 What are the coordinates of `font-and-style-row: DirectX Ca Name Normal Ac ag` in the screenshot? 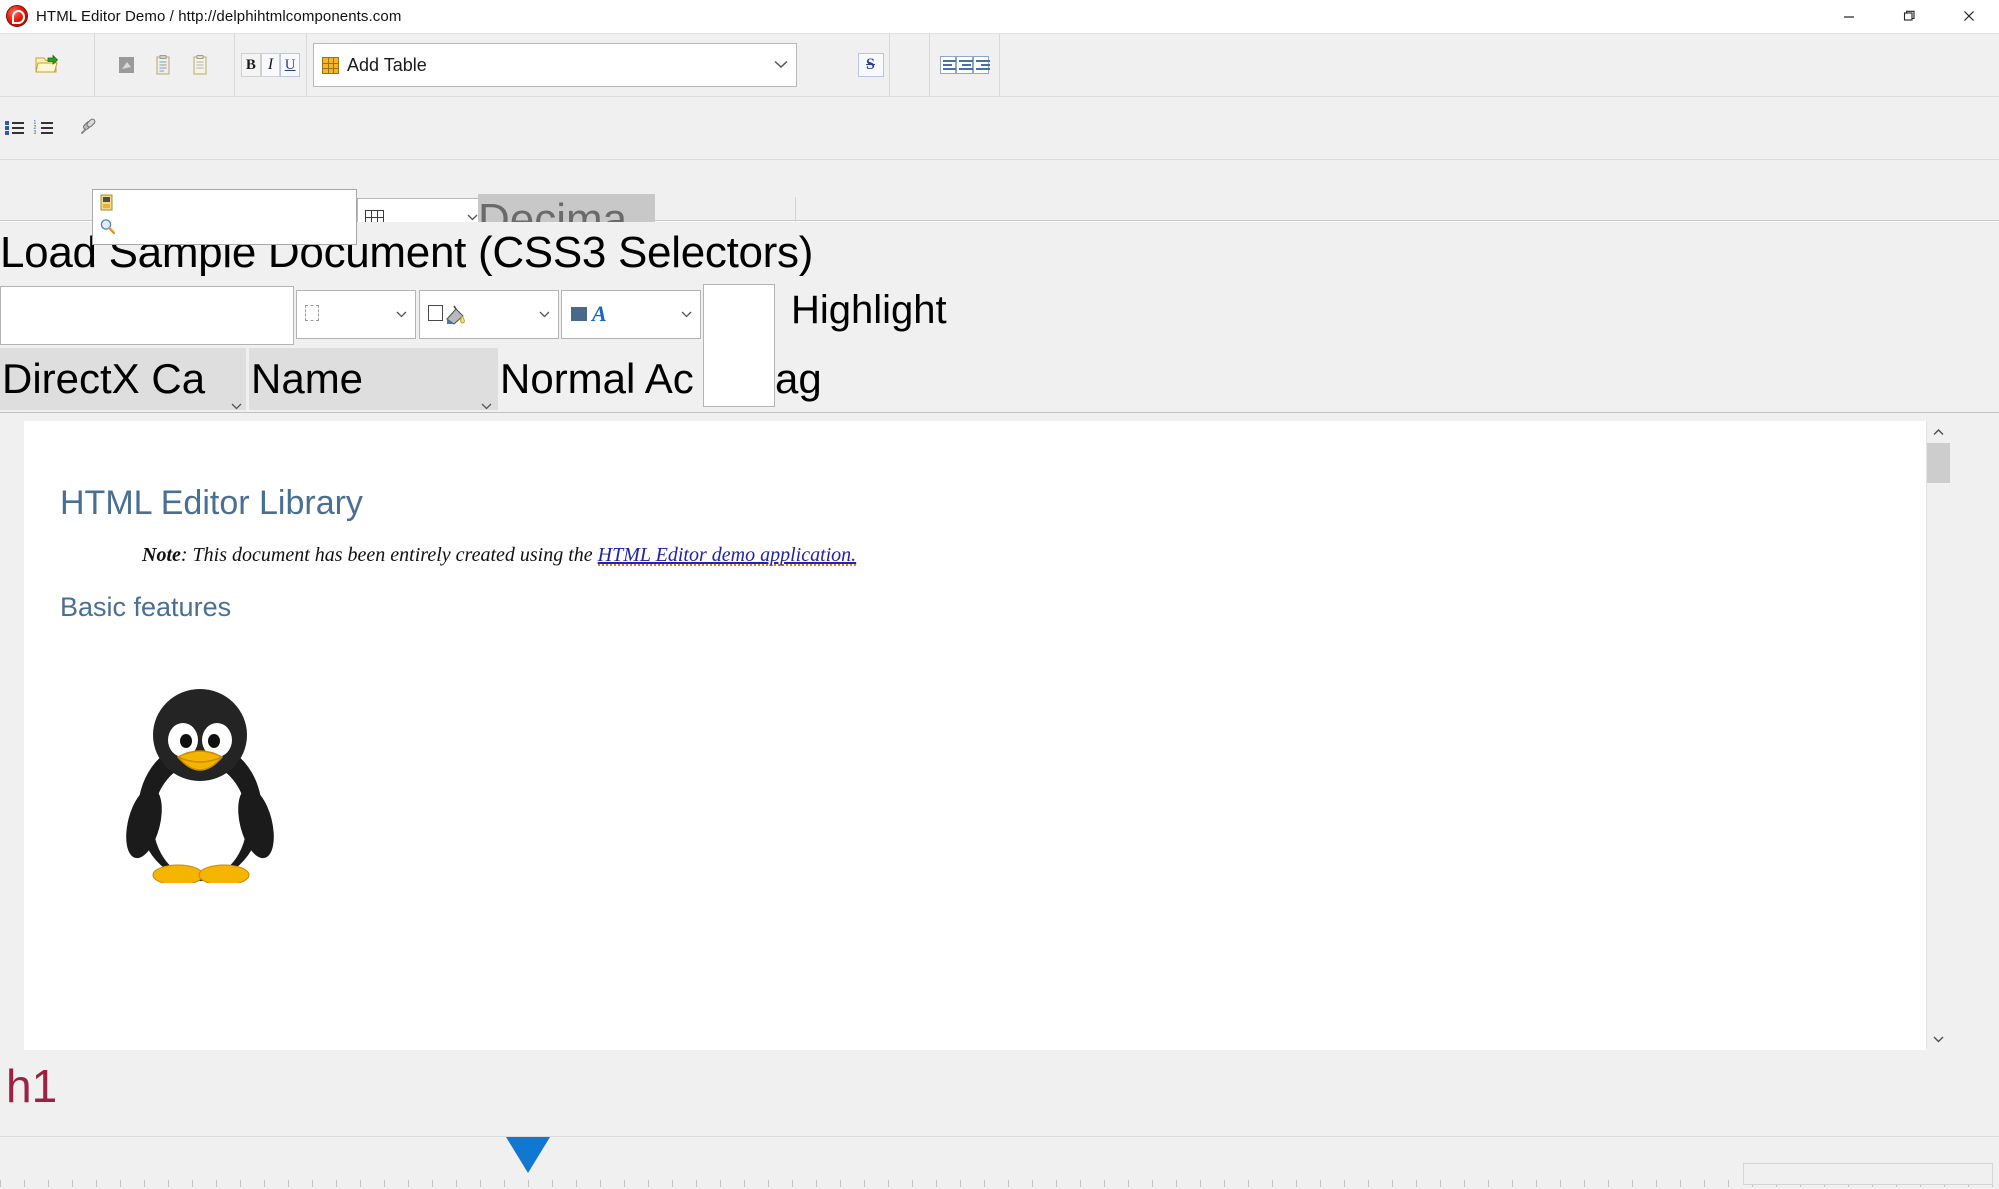 It's located at (999, 347).